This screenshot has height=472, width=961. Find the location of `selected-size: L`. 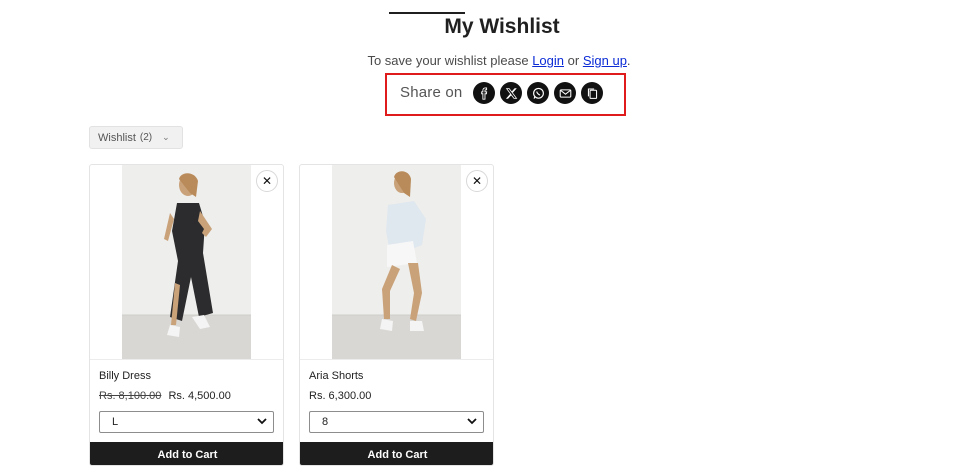

selected-size: L is located at coordinates (115, 422).